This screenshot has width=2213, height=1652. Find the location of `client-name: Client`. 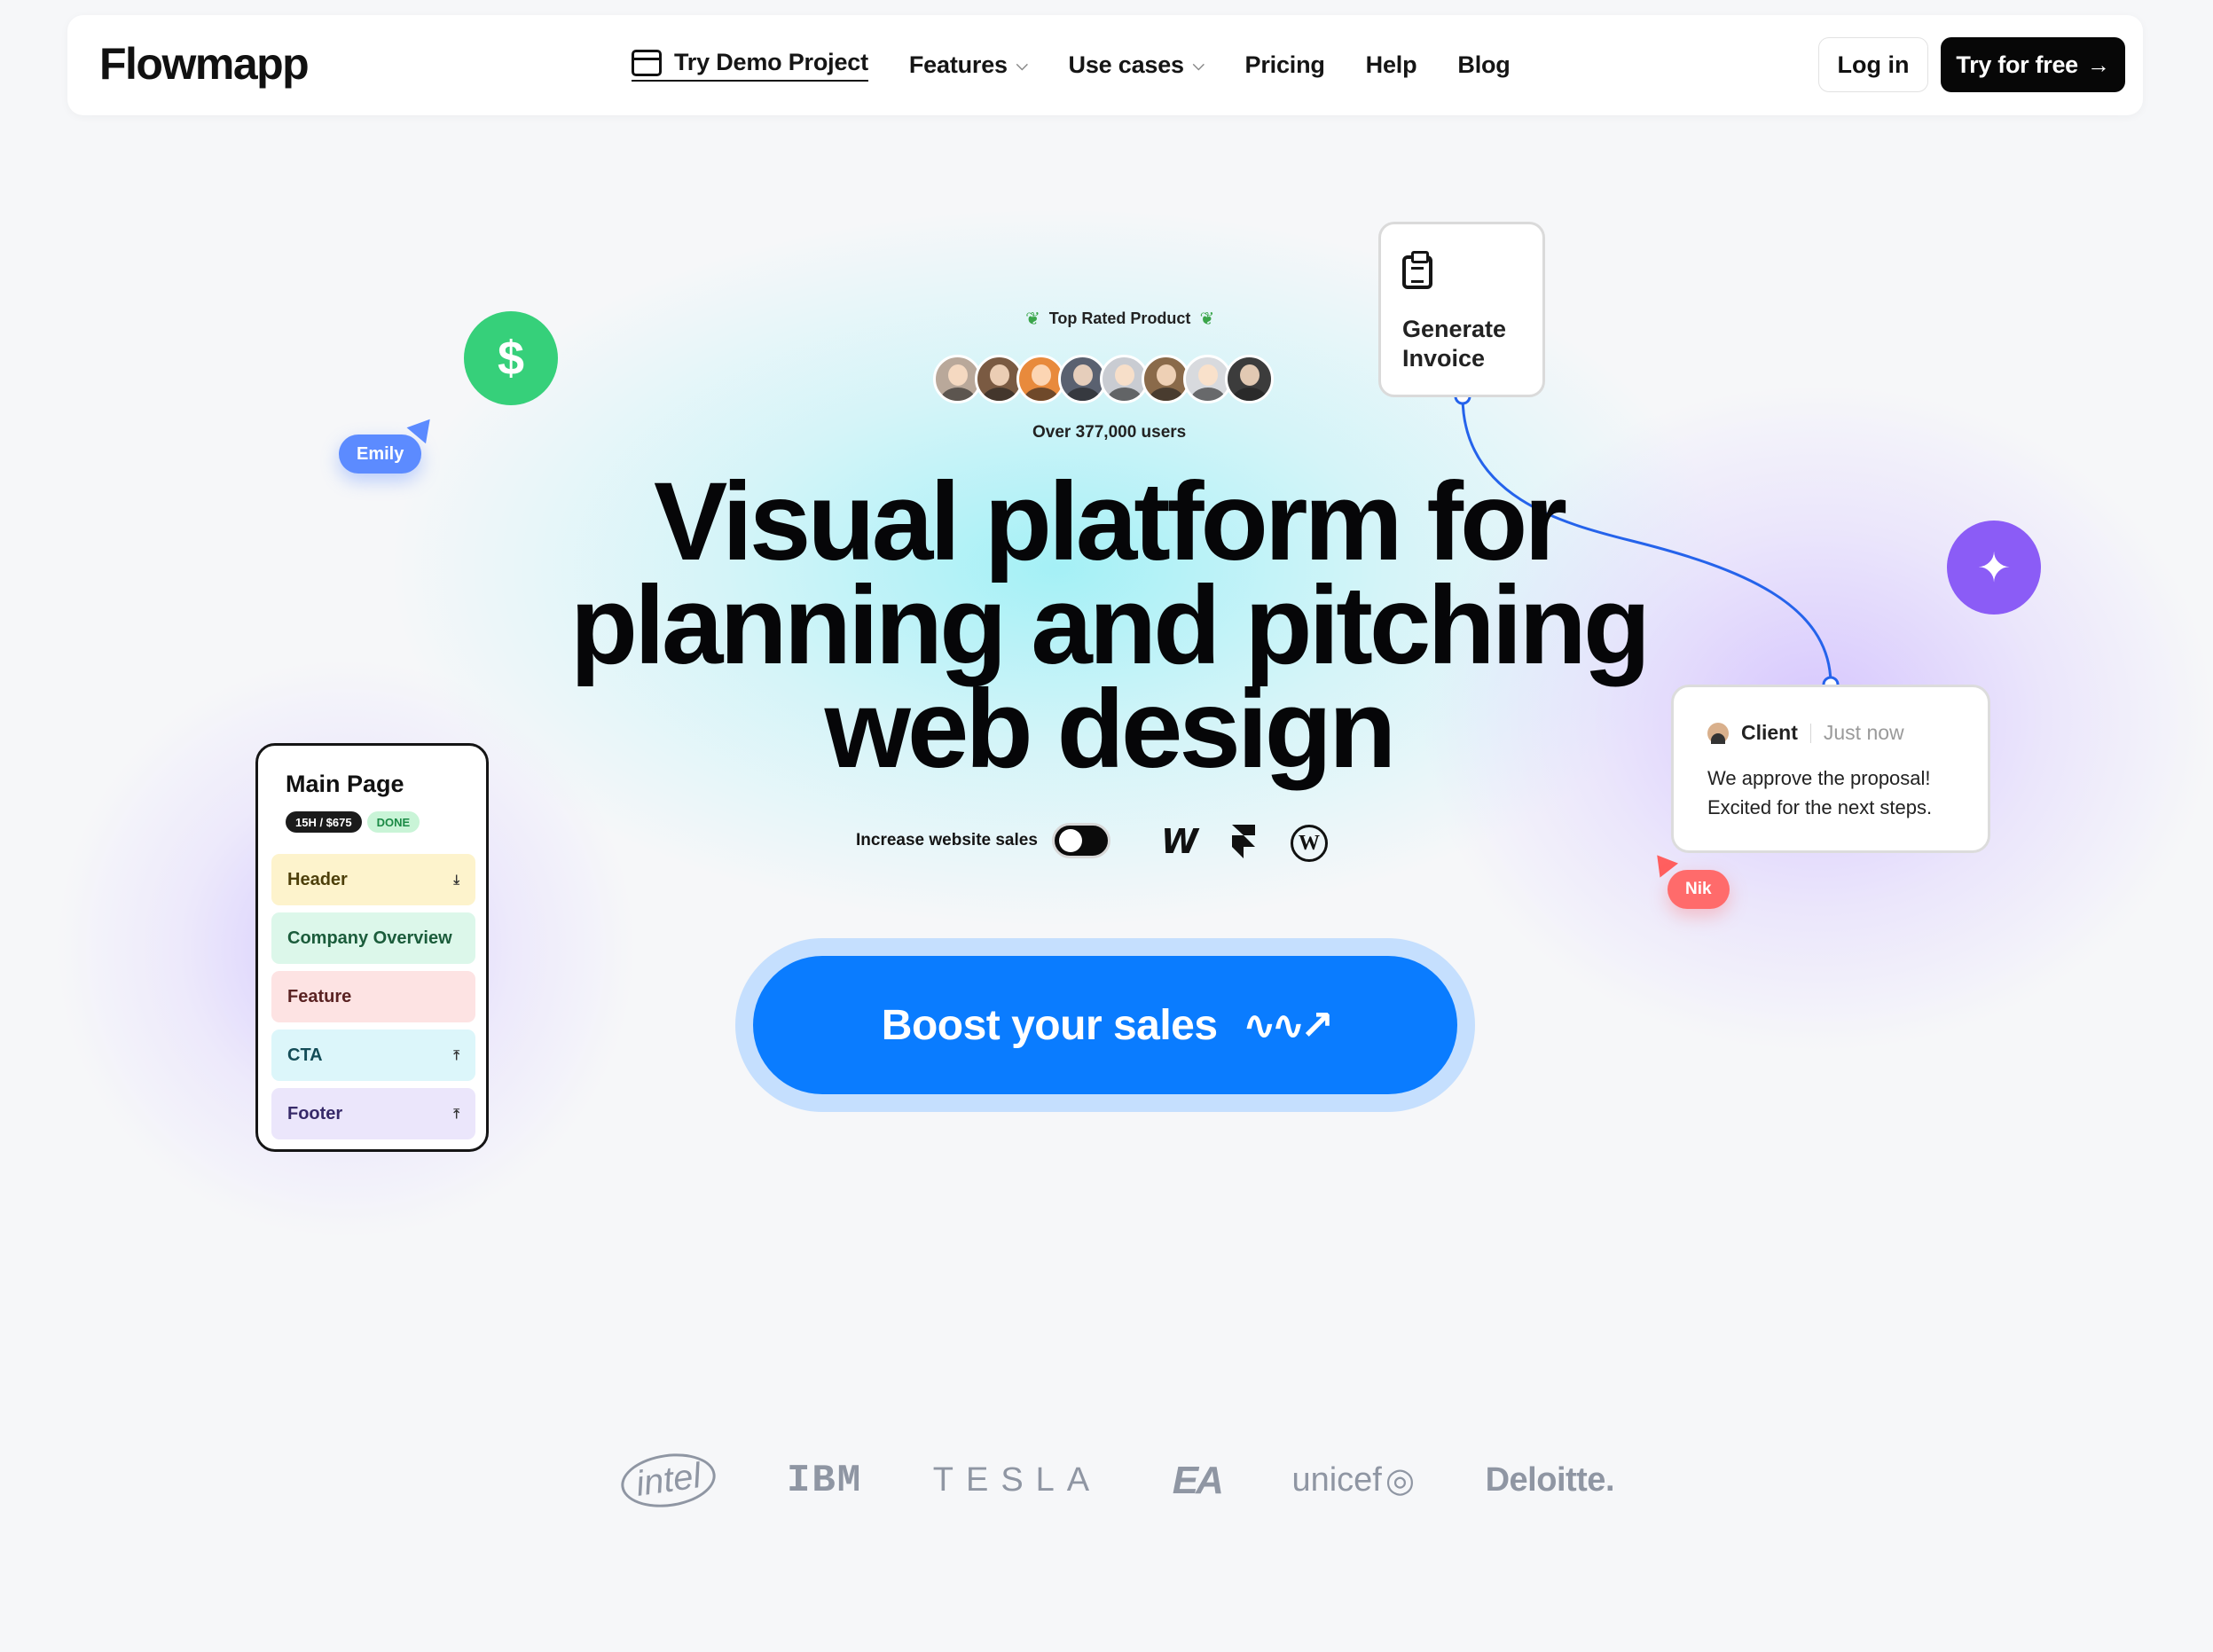

client-name: Client is located at coordinates (1769, 732).